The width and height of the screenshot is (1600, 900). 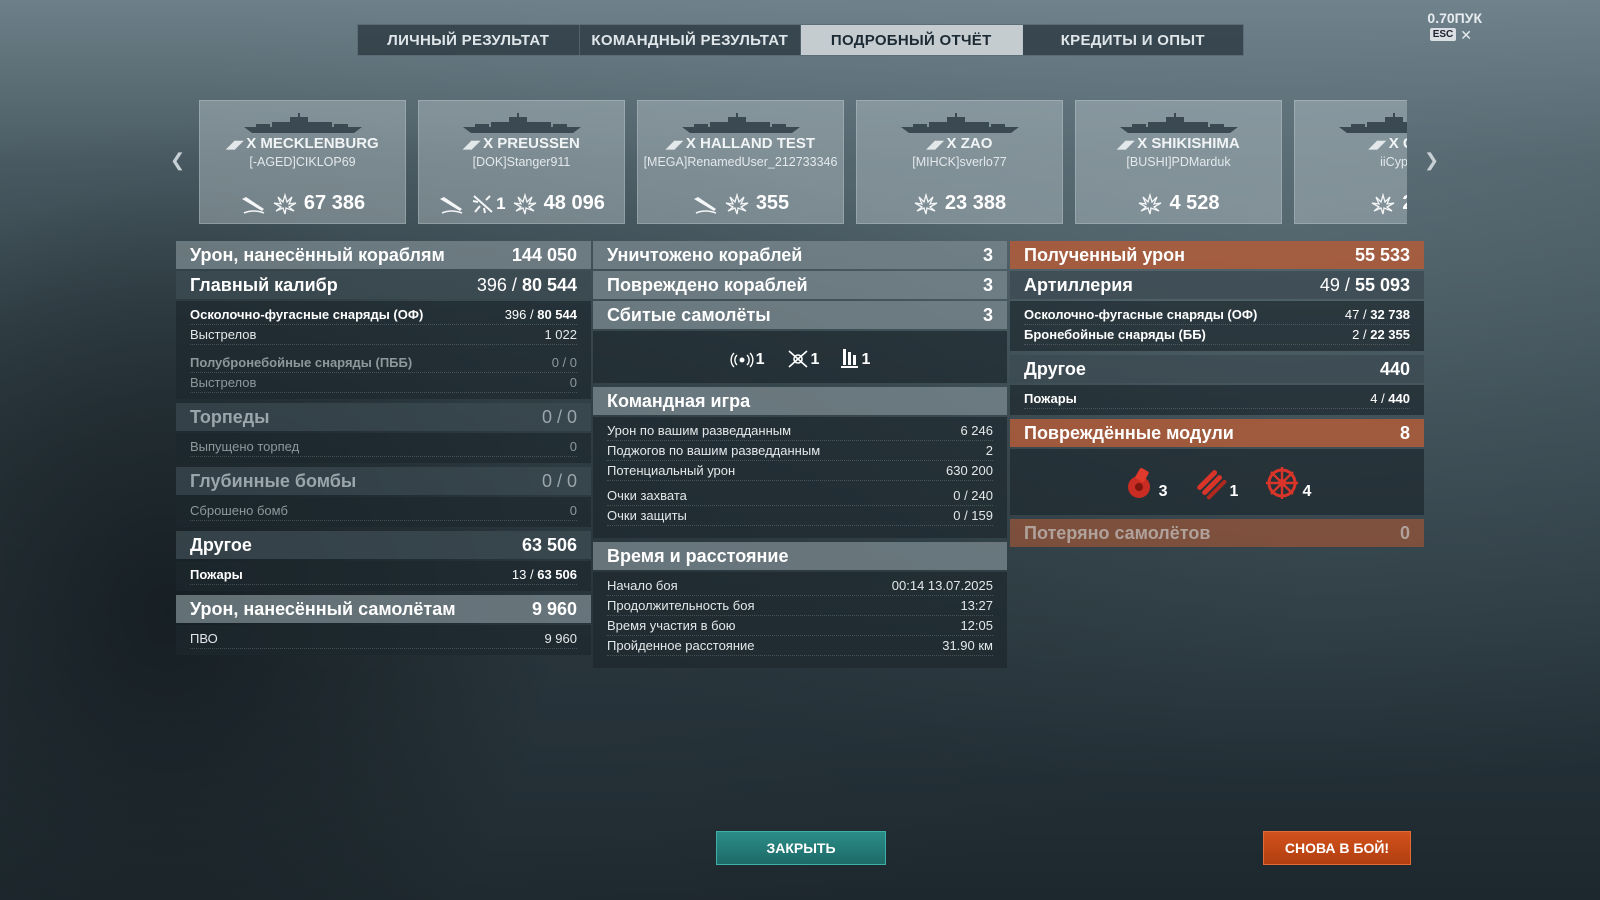 I want to click on ship-title: HALLAND TEST, so click(x=758, y=143).